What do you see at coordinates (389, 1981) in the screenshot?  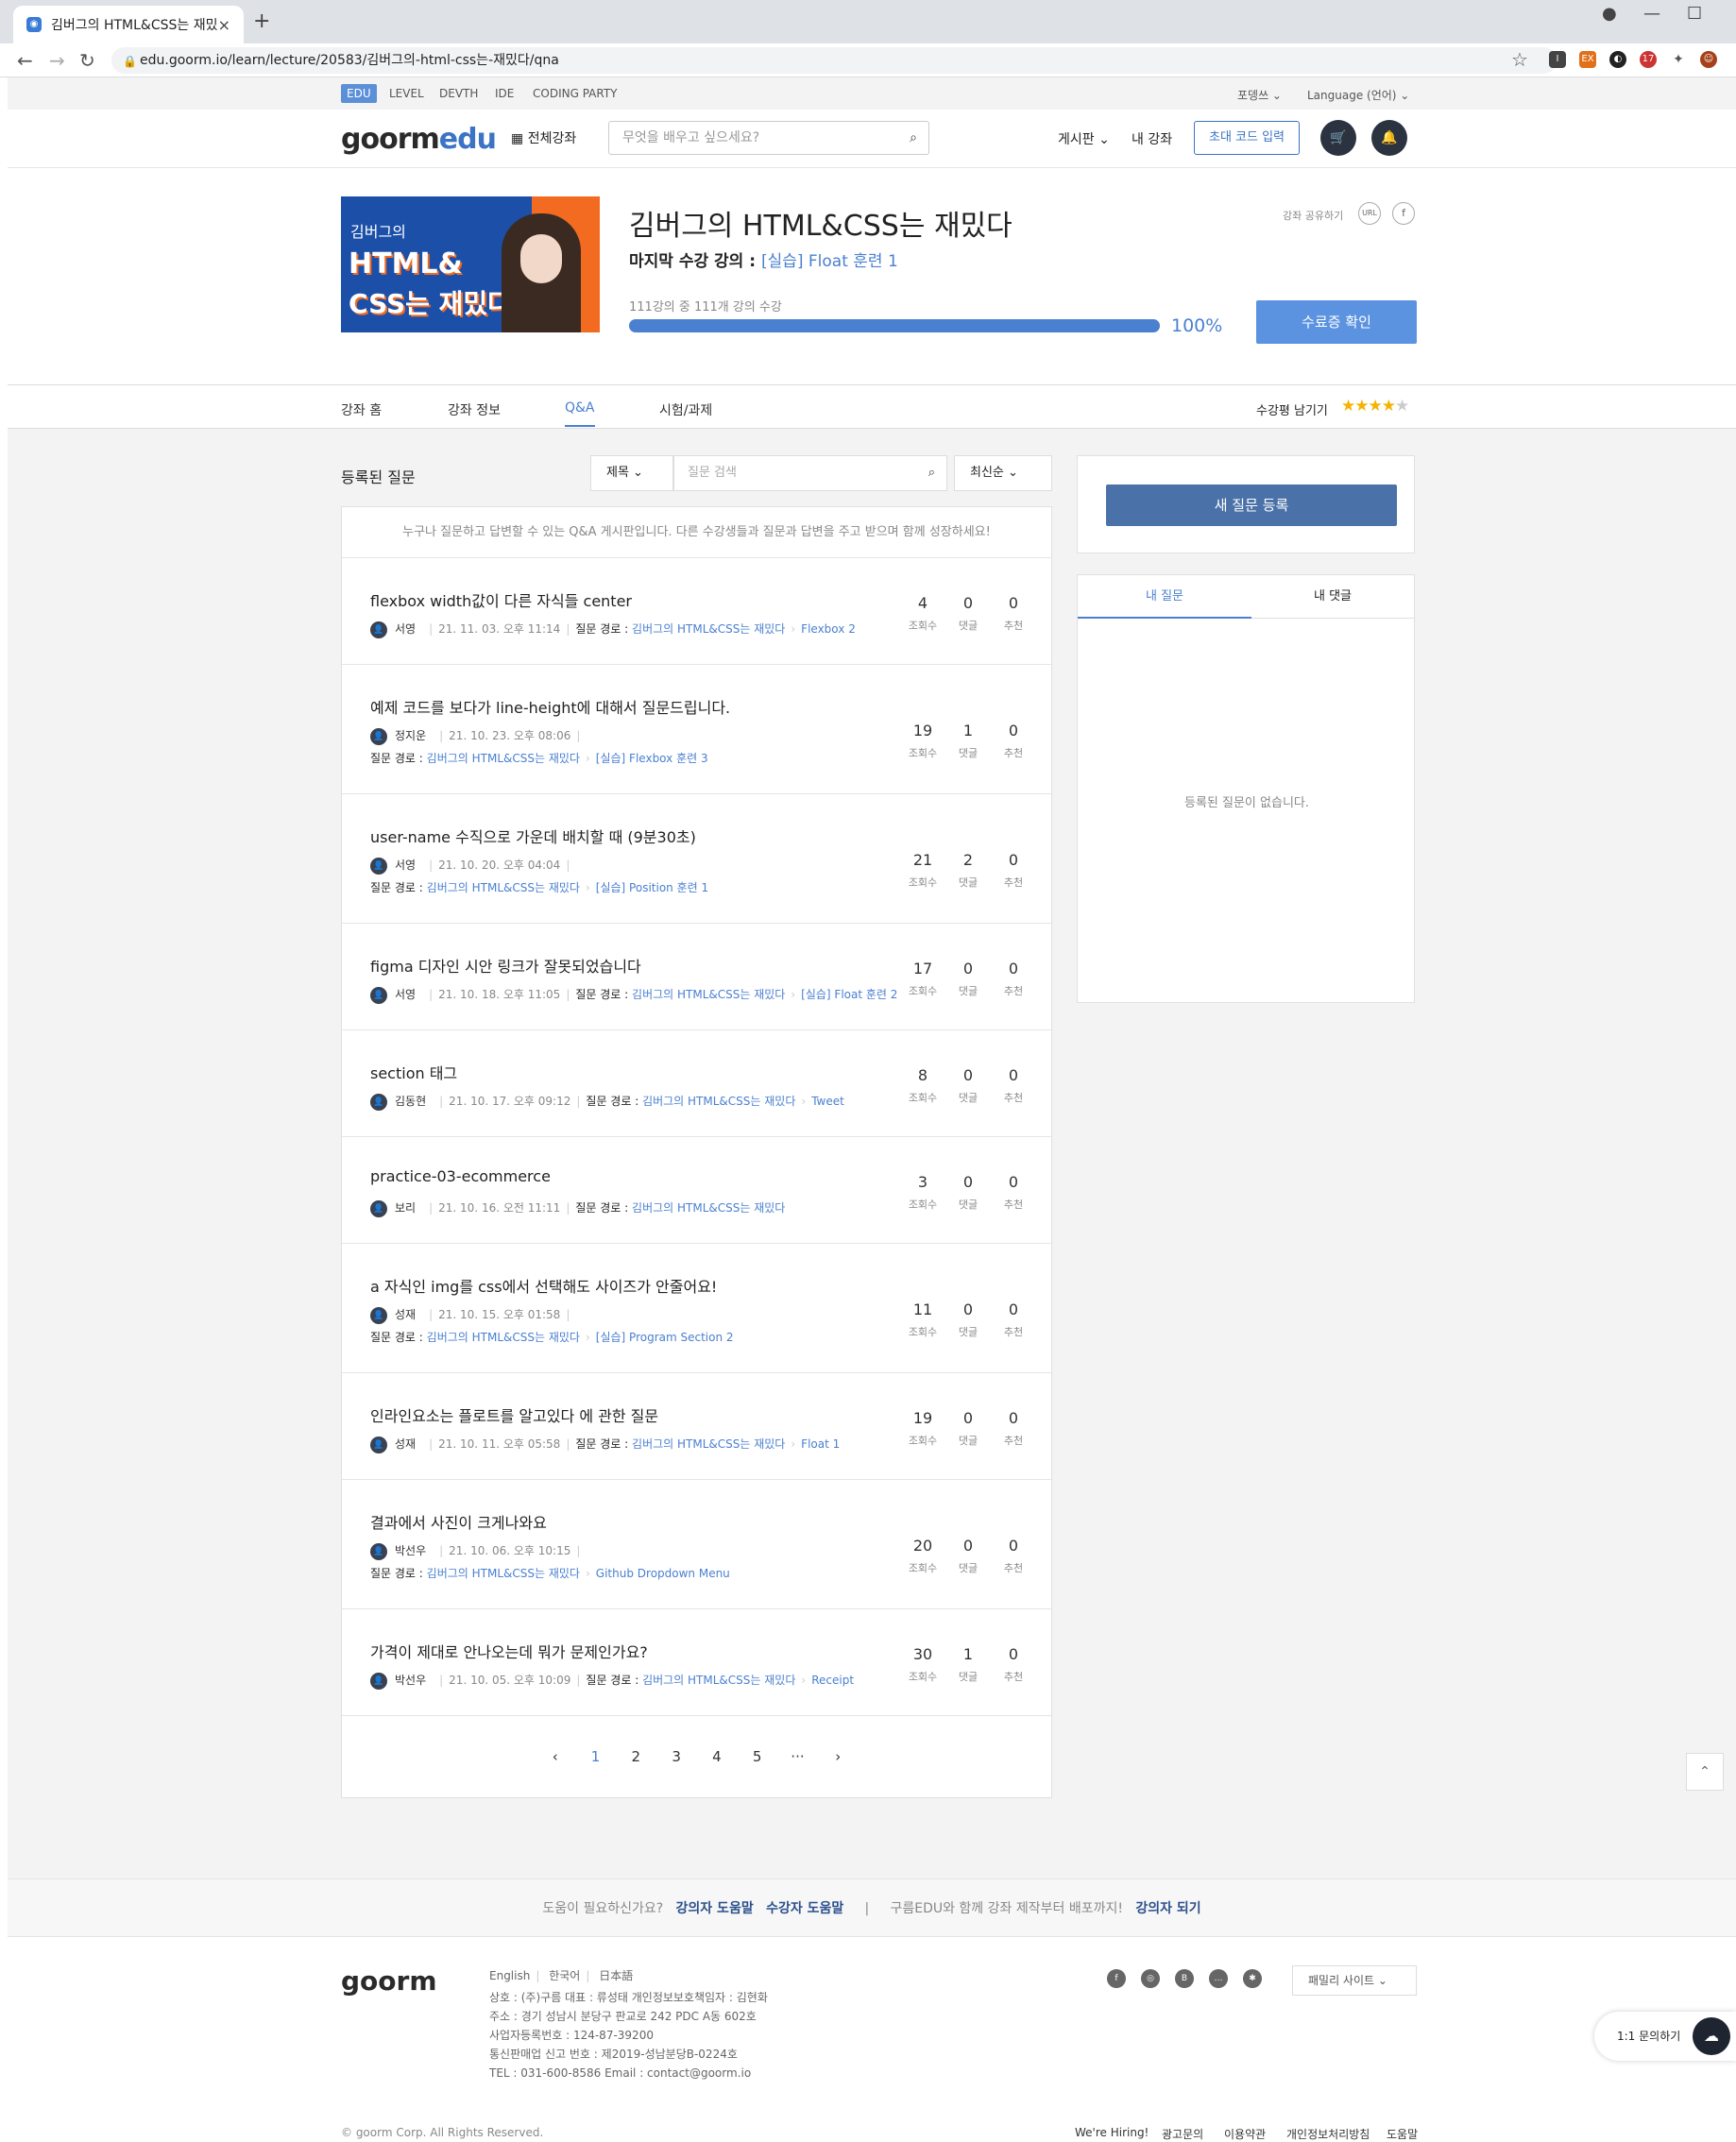 I see `footer-logo: goorm` at bounding box center [389, 1981].